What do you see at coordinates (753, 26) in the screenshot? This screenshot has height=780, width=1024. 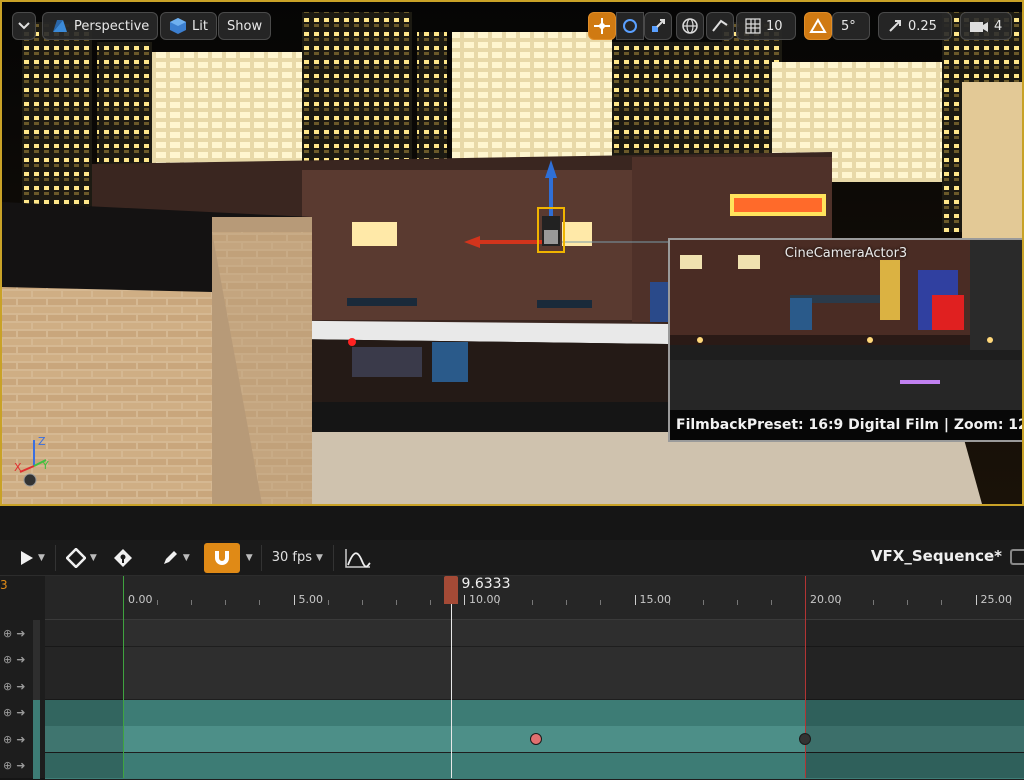 I see `grid-icon` at bounding box center [753, 26].